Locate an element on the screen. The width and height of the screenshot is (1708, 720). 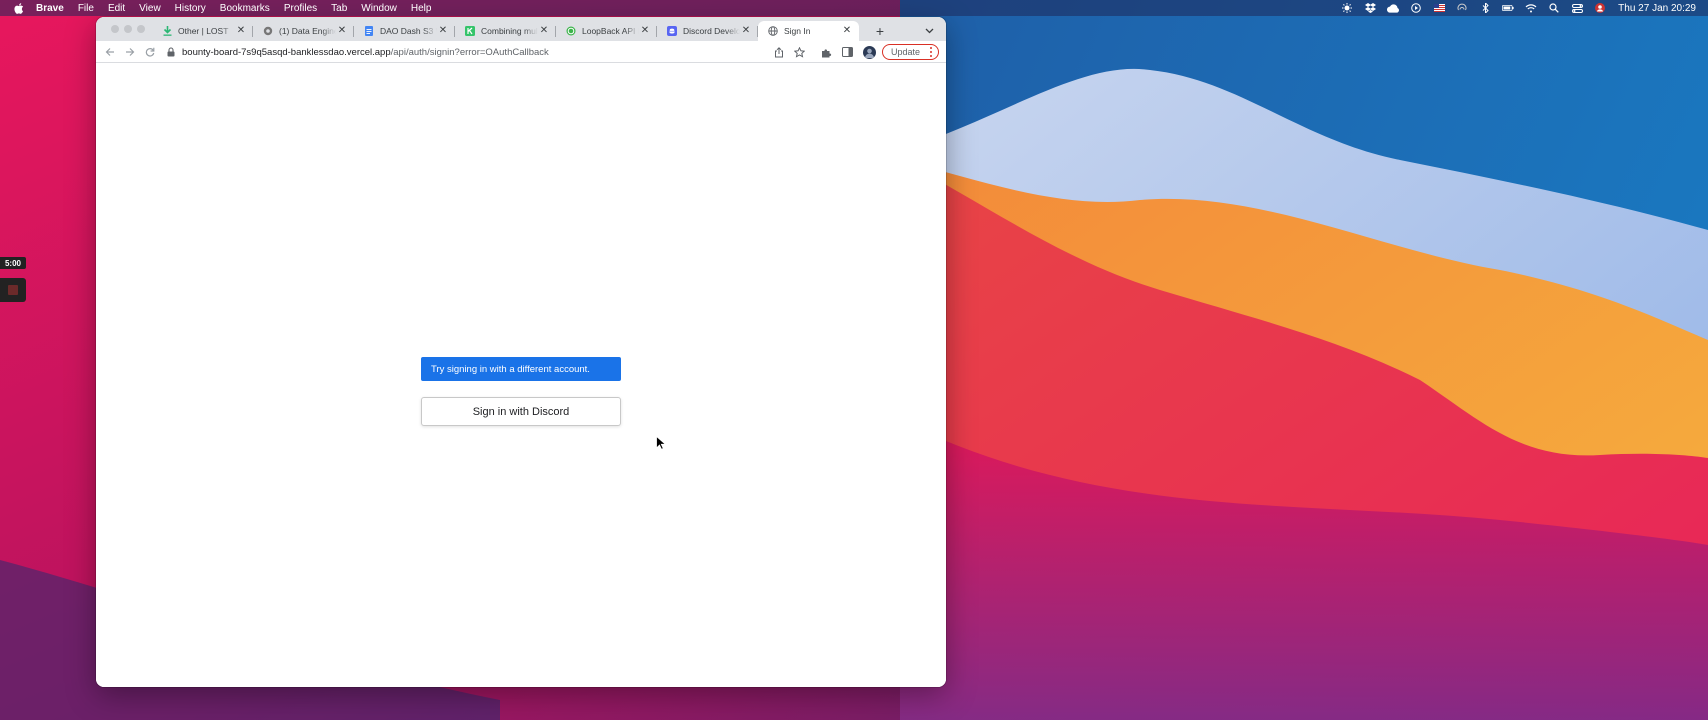
stop-icon is located at coordinates (13, 290).